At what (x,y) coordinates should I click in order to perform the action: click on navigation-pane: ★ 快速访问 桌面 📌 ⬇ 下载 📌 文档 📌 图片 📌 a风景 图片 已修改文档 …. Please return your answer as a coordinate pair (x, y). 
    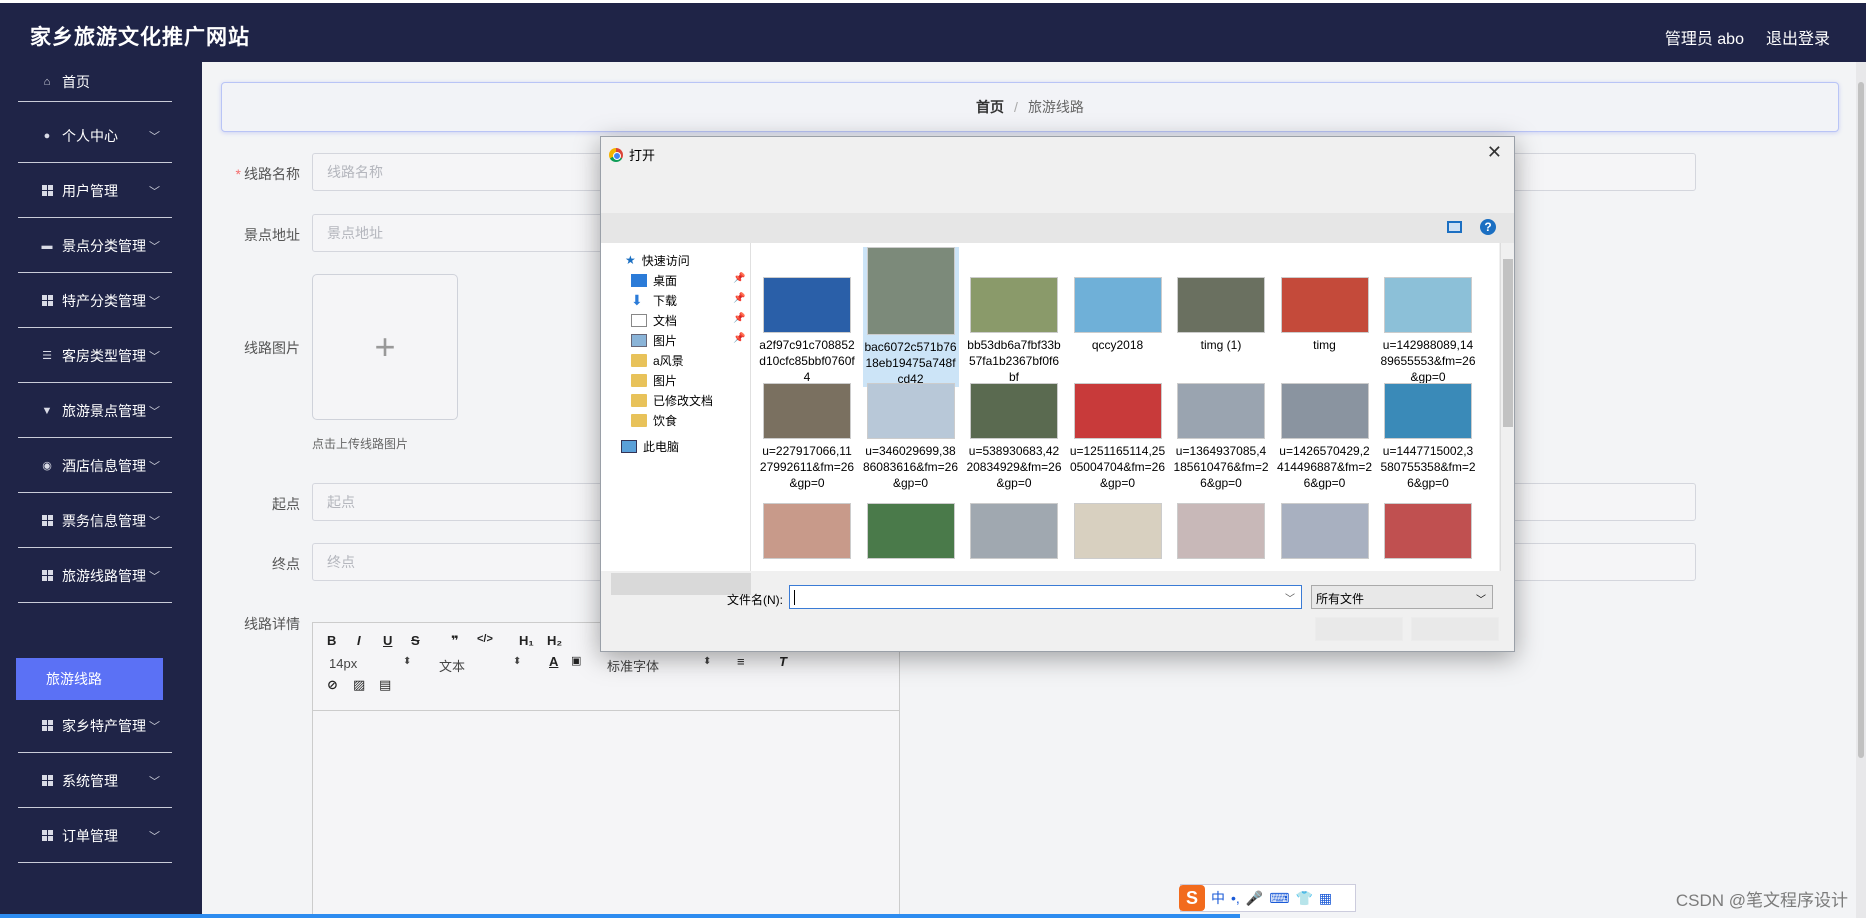
    Looking at the image, I should click on (676, 419).